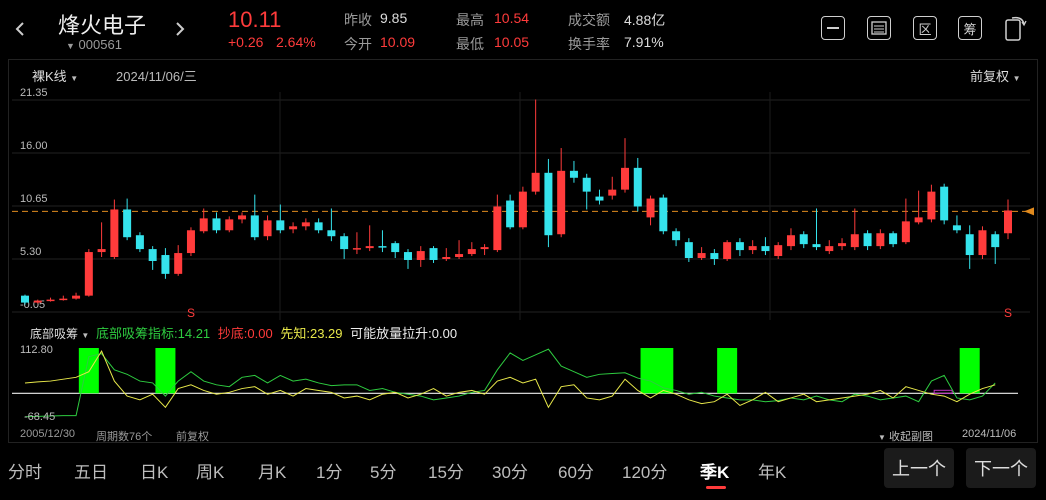 This screenshot has width=1046, height=500. What do you see at coordinates (989, 434) in the screenshot?
I see `end-date: 2024/11/06` at bounding box center [989, 434].